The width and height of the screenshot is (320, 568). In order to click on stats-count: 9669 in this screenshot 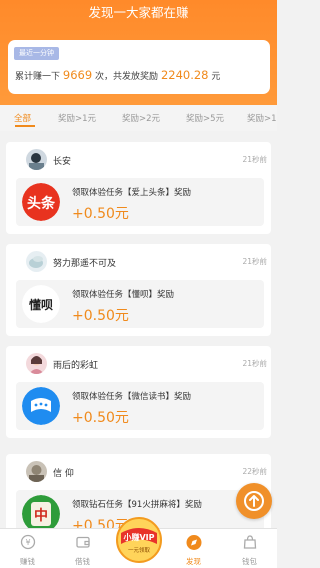, I will do `click(77, 75)`.